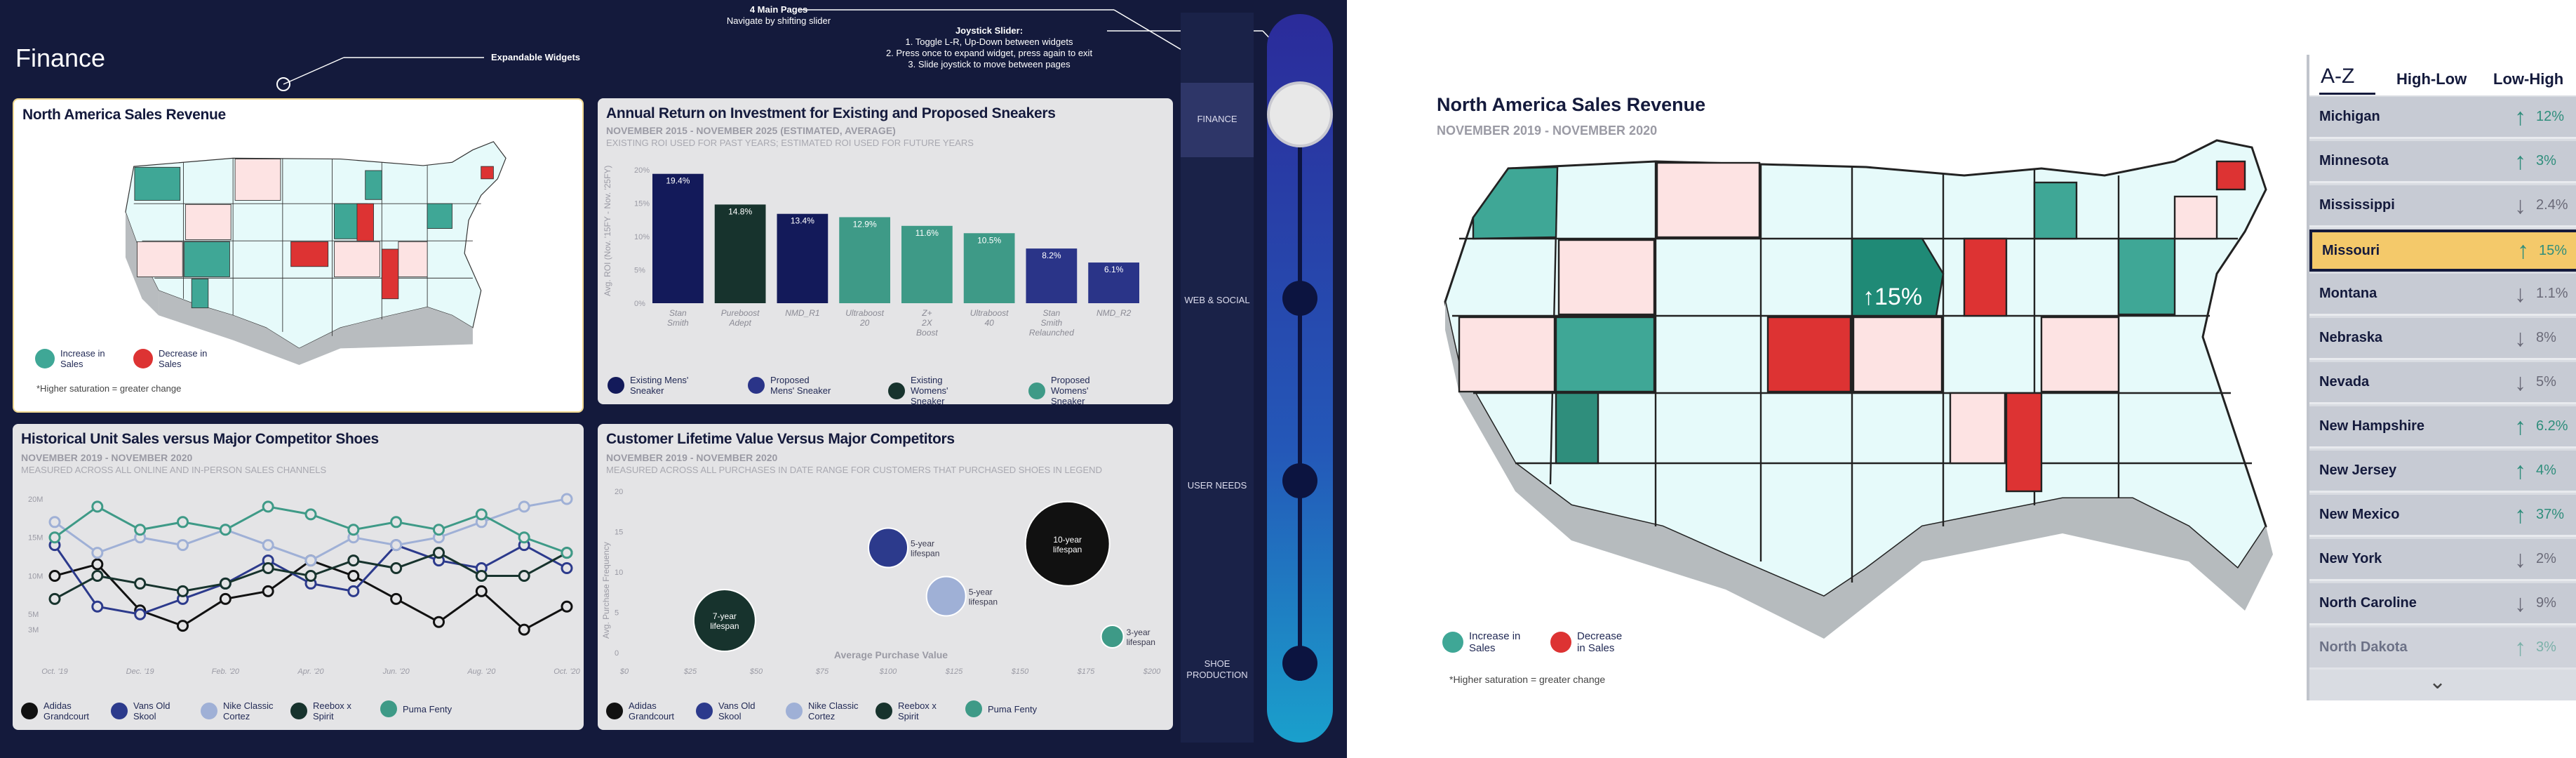 Image resolution: width=2576 pixels, height=758 pixels. Describe the element at coordinates (927, 313) in the screenshot. I see `roi-category-label: Z+` at that location.